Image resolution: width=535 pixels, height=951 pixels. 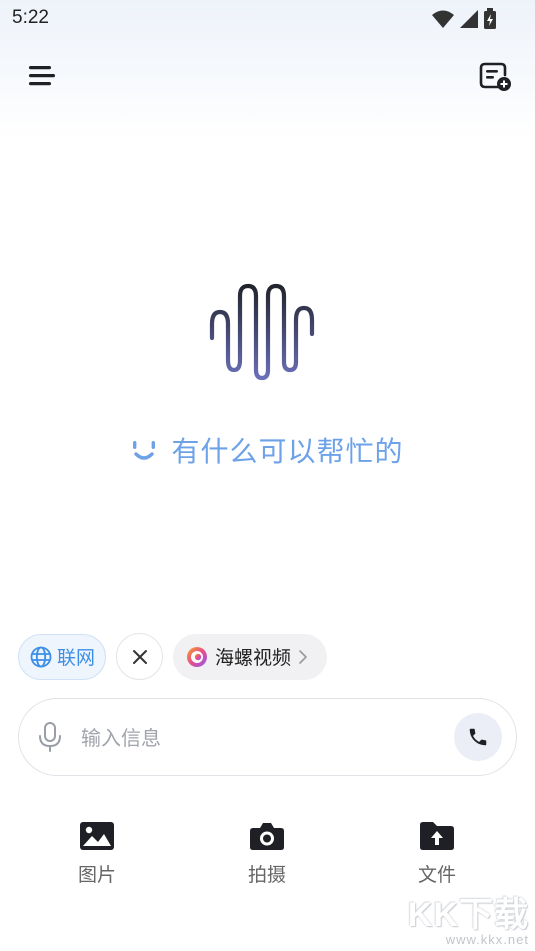 What do you see at coordinates (436, 875) in the screenshot?
I see `file-tool-label: 文件` at bounding box center [436, 875].